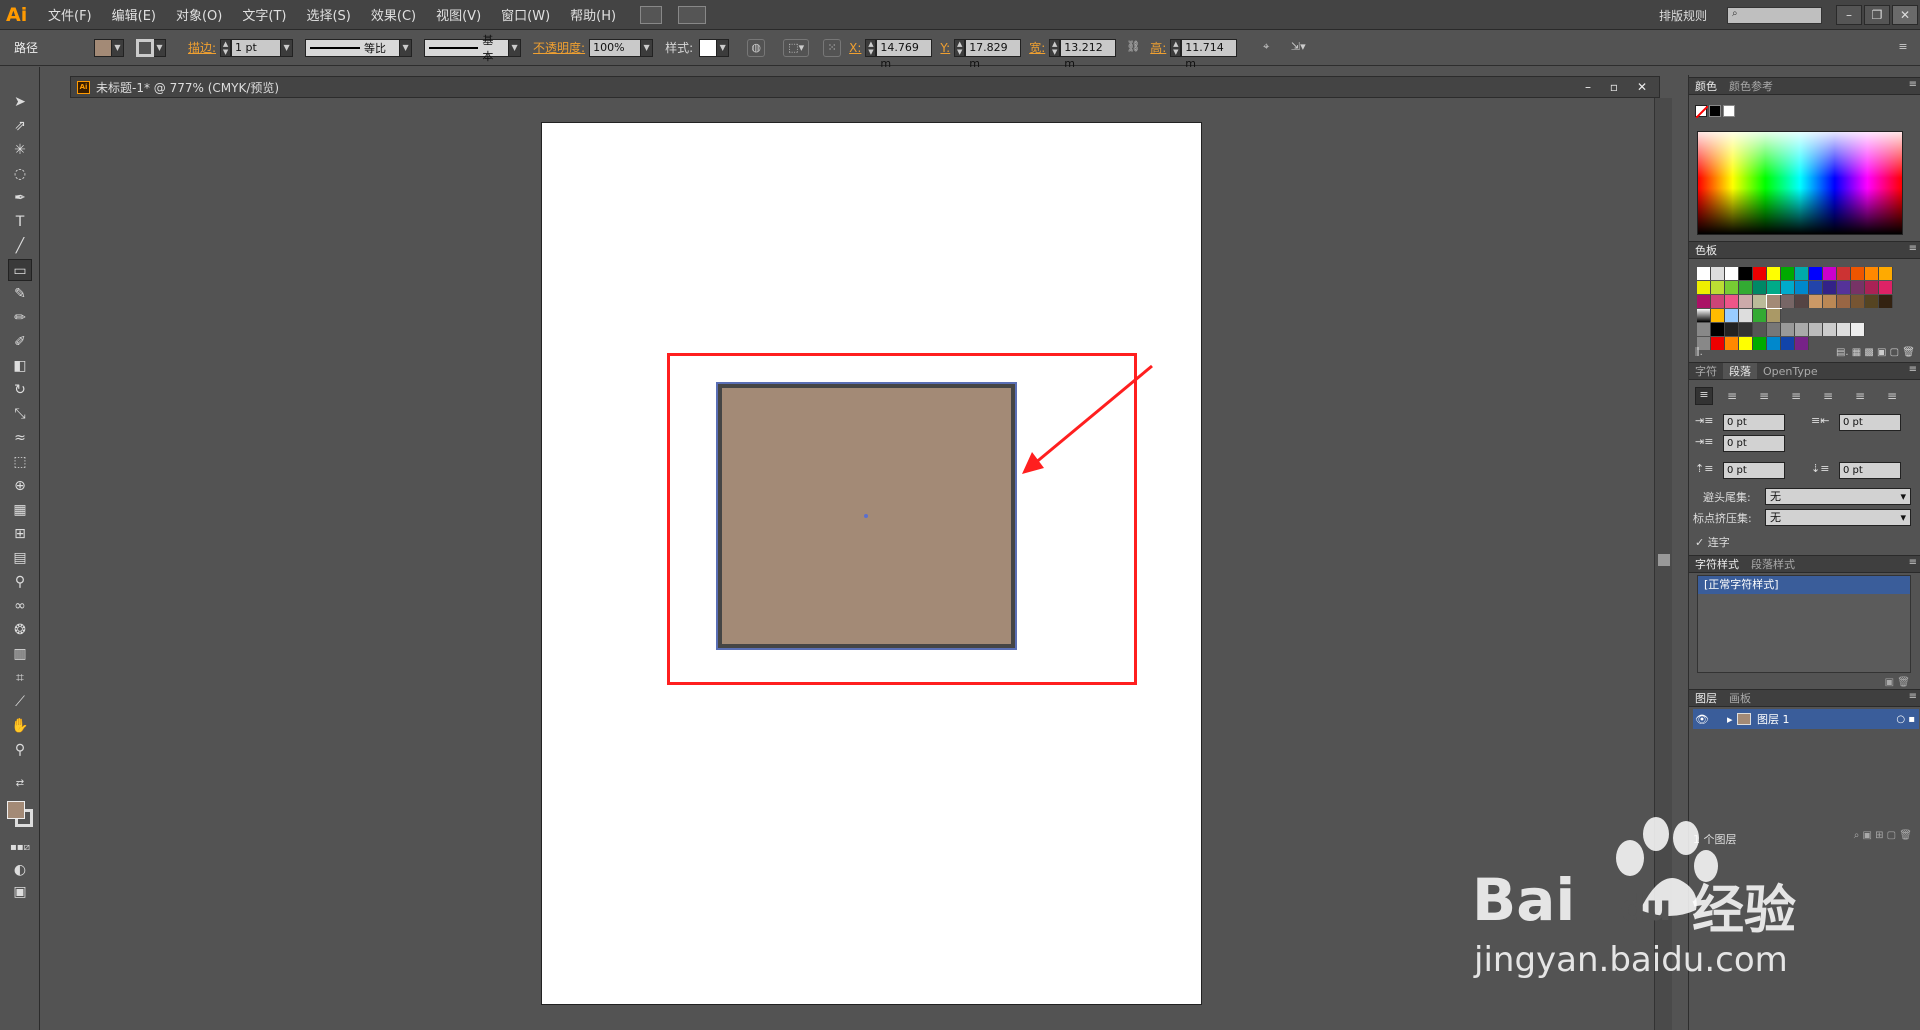 Image resolution: width=1920 pixels, height=1030 pixels. I want to click on space-after-field: 0 pt, so click(1870, 470).